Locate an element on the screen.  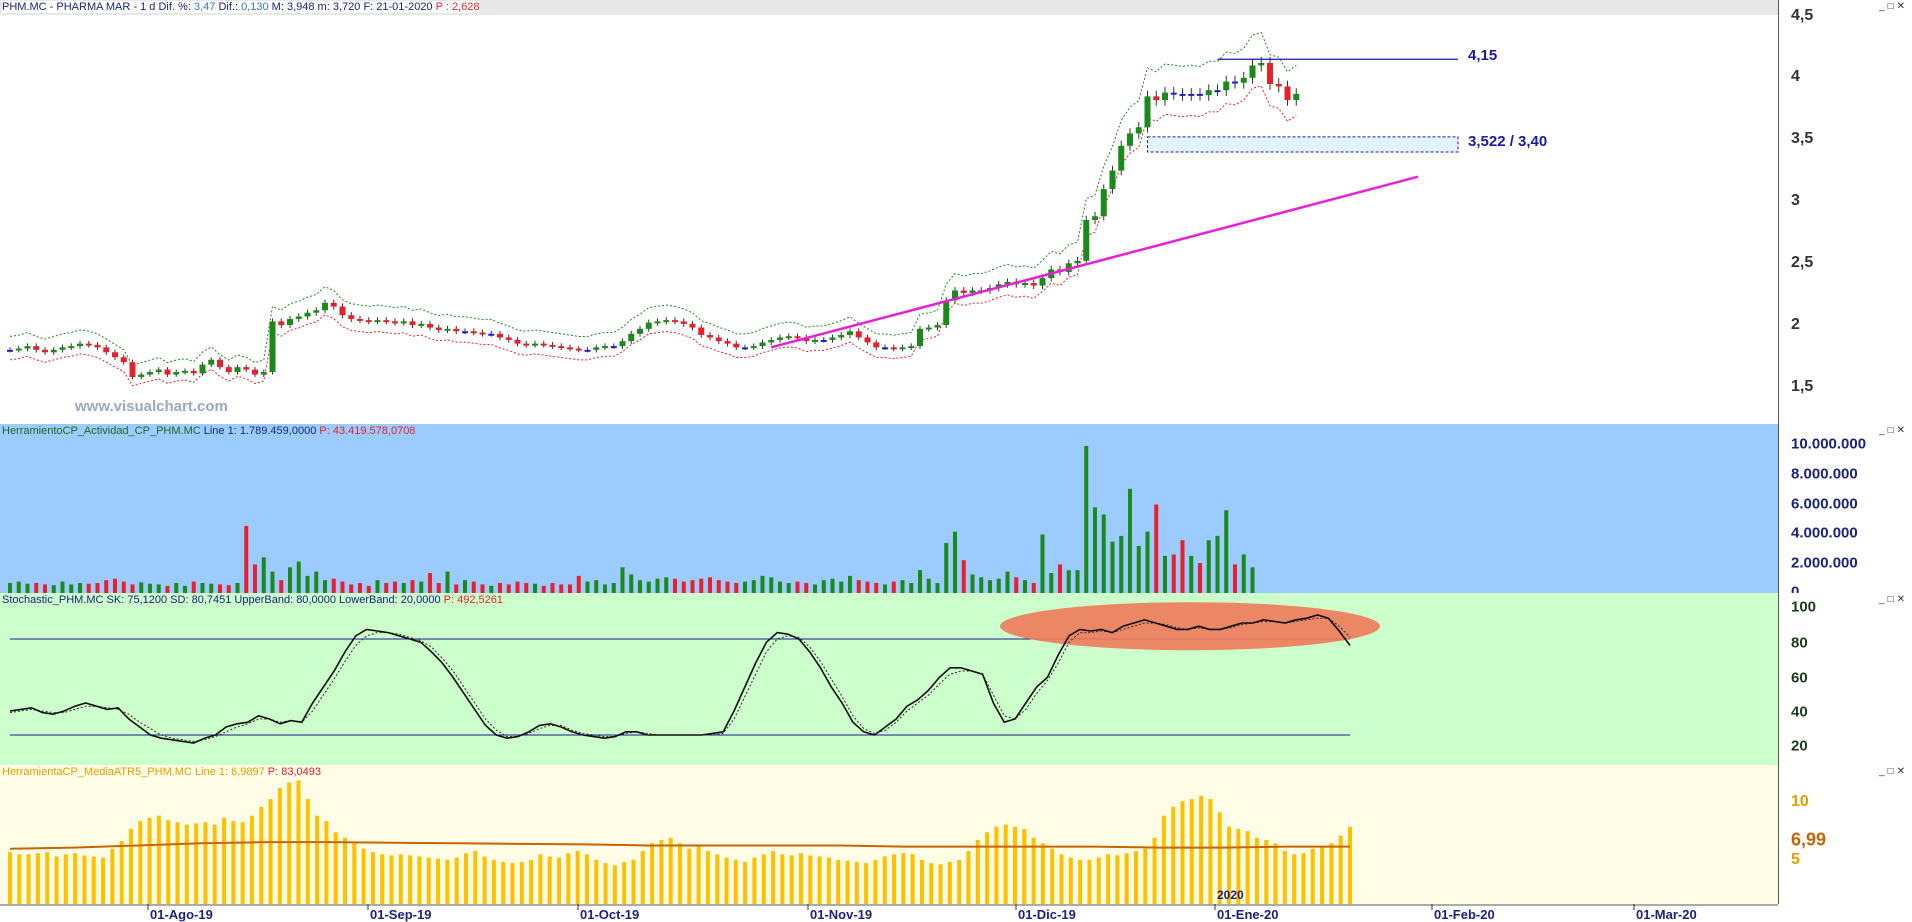
min-label: m: is located at coordinates (323, 7).